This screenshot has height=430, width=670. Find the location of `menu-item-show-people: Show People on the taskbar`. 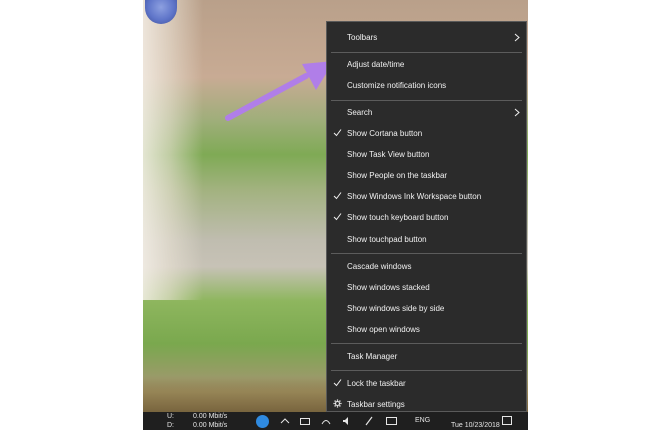

menu-item-show-people: Show People on the taskbar is located at coordinates (426, 176).